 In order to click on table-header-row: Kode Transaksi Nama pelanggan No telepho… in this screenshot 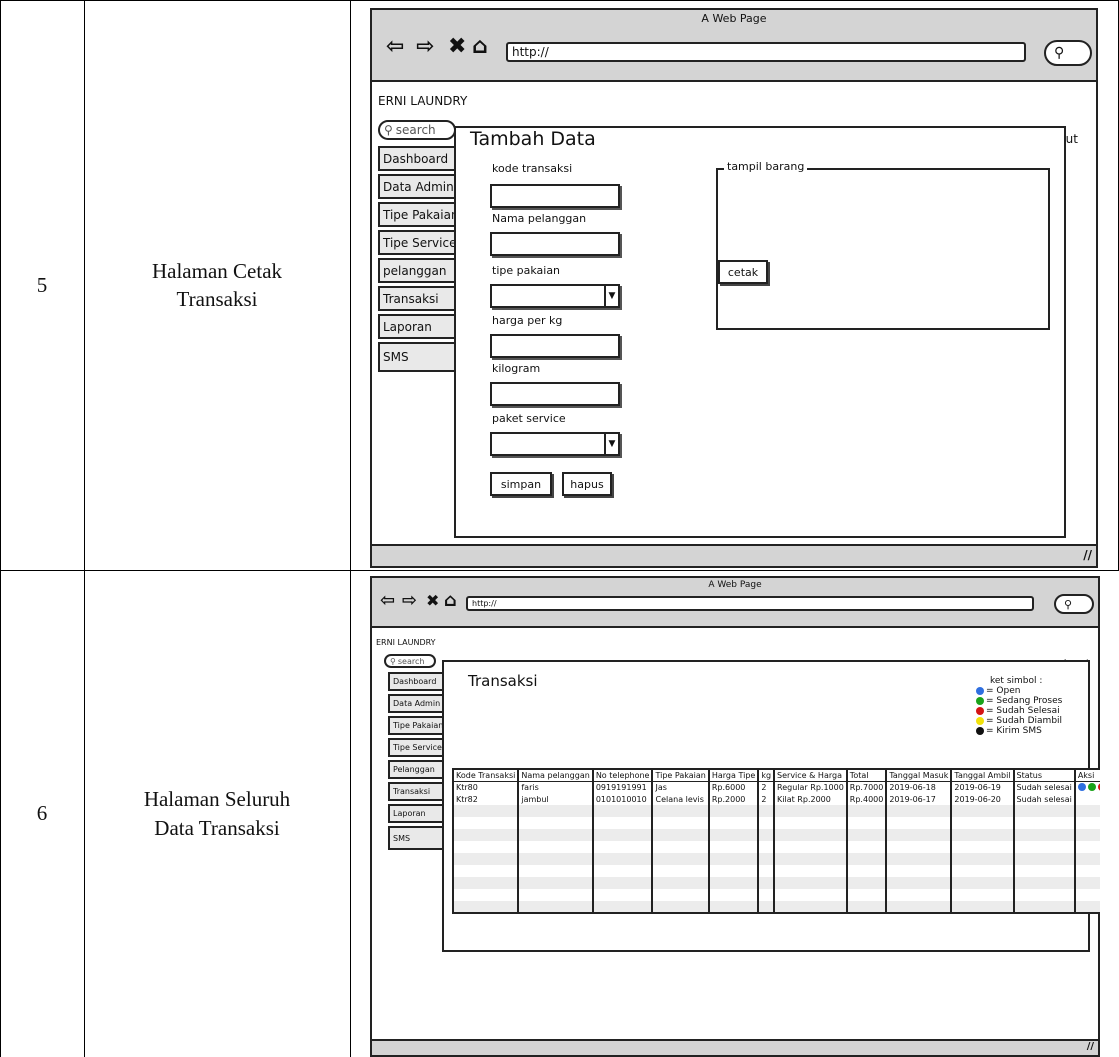, I will do `click(775, 775)`.